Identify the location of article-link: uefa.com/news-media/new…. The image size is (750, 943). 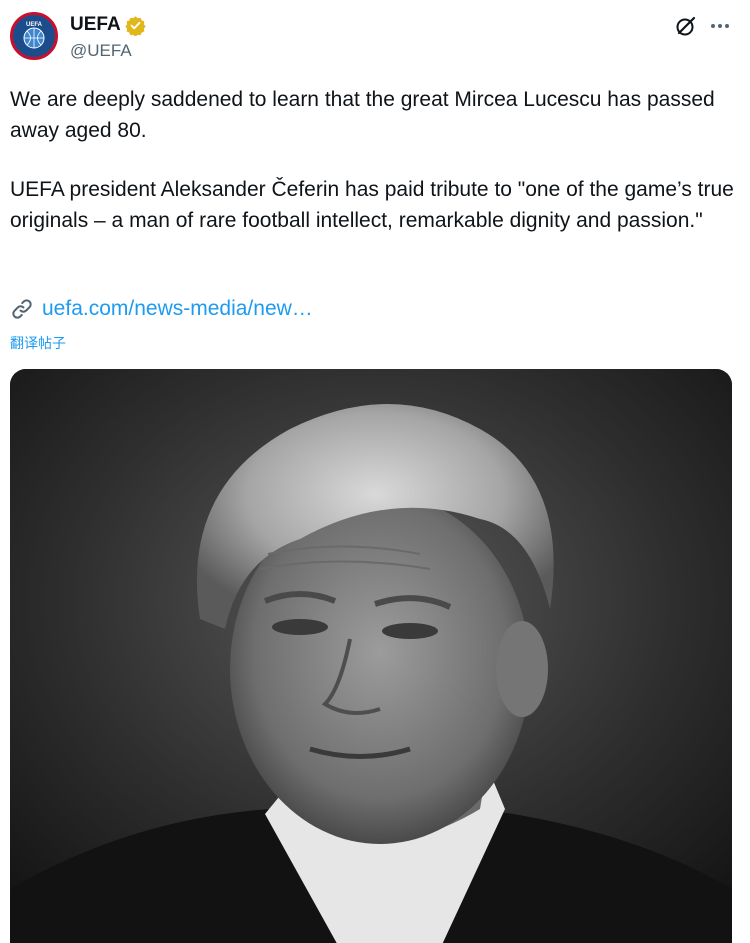
(177, 309).